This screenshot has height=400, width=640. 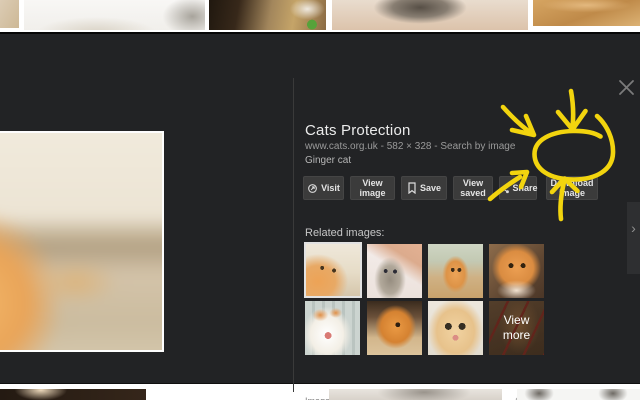 I want to click on main-image-preview, so click(x=82, y=241).